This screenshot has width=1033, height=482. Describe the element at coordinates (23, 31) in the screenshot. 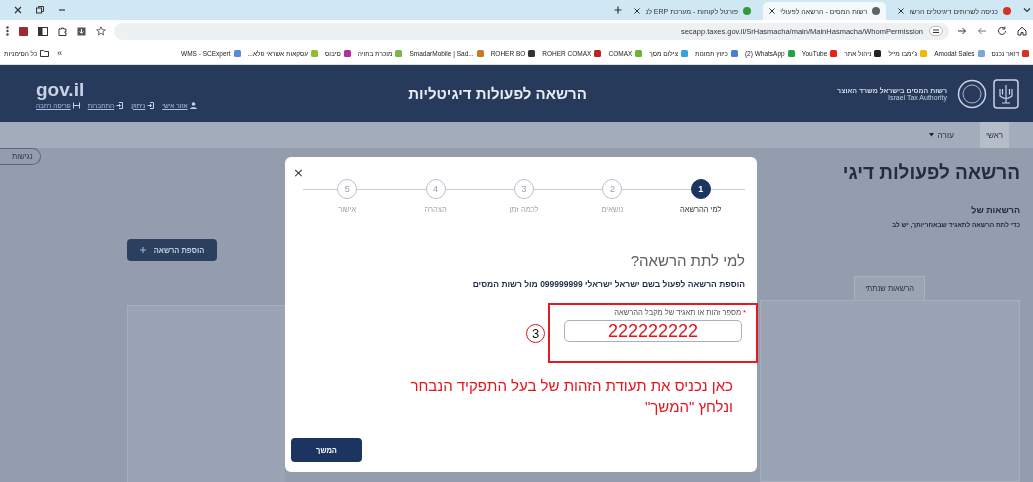

I see `extension-icon` at that location.